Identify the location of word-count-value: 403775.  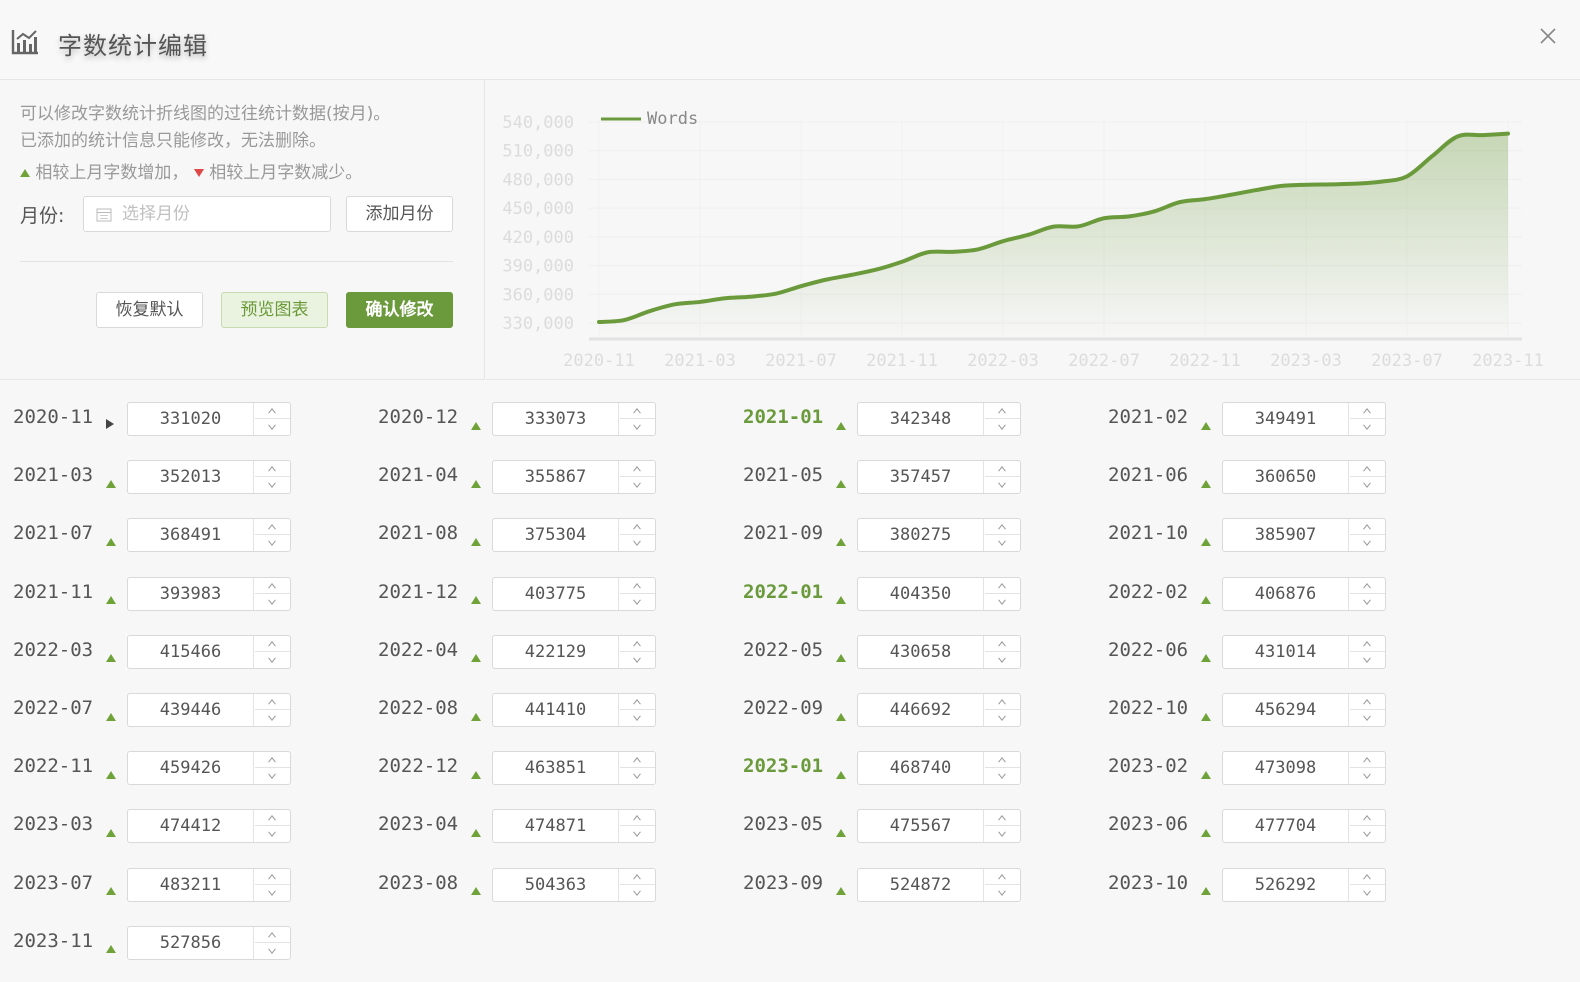
(556, 593).